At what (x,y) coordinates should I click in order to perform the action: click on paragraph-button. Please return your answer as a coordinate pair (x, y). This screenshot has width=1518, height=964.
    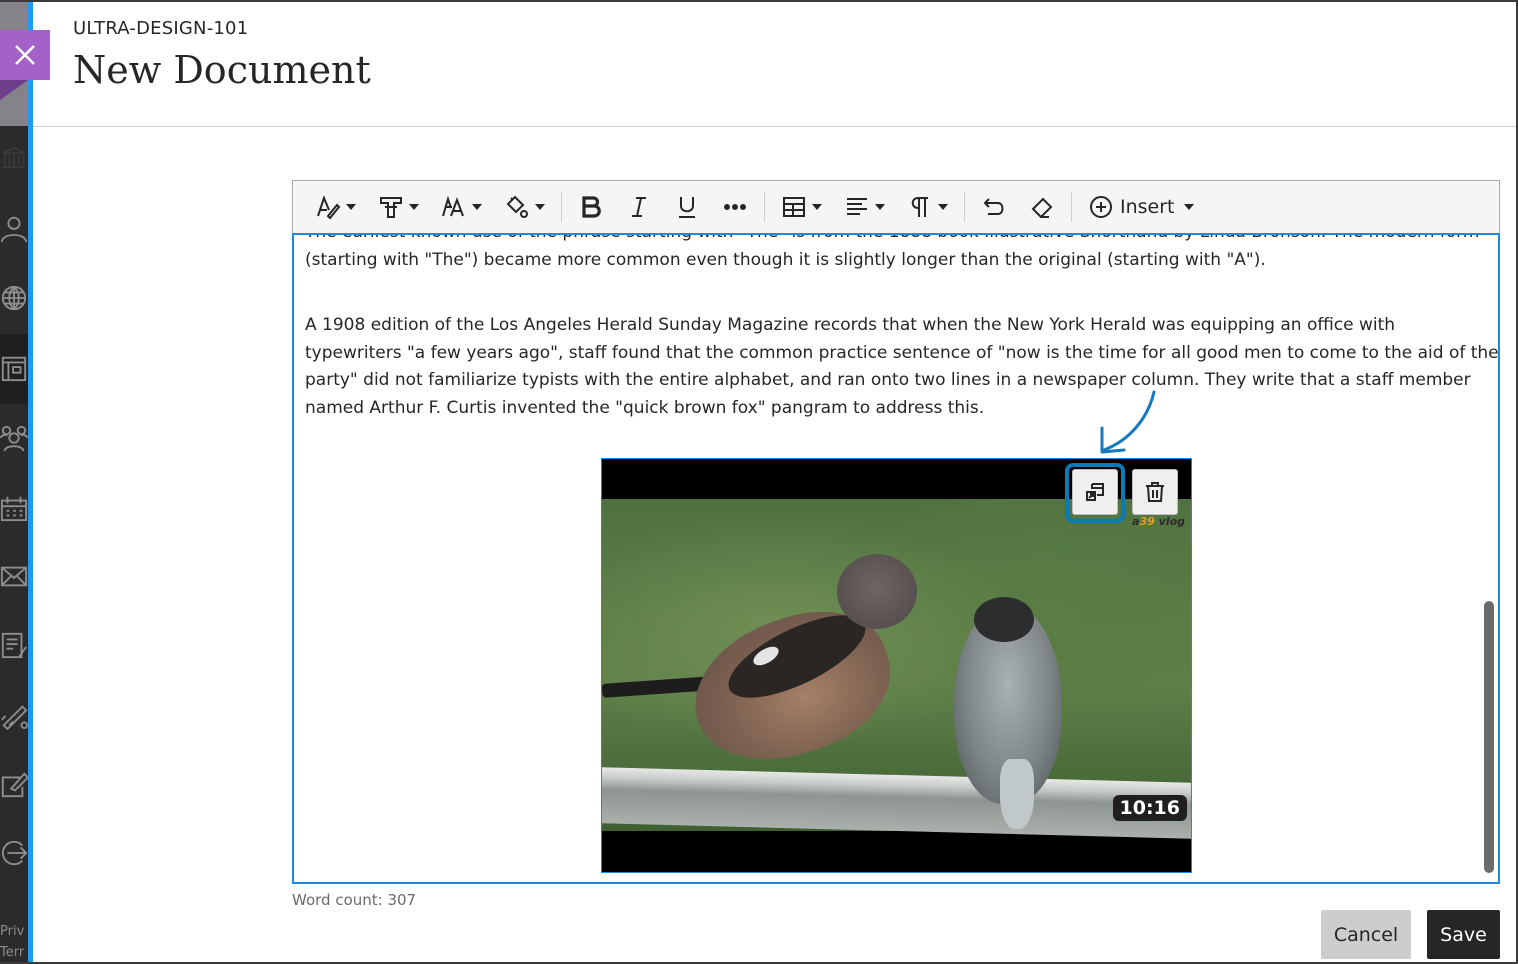
    Looking at the image, I should click on (927, 207).